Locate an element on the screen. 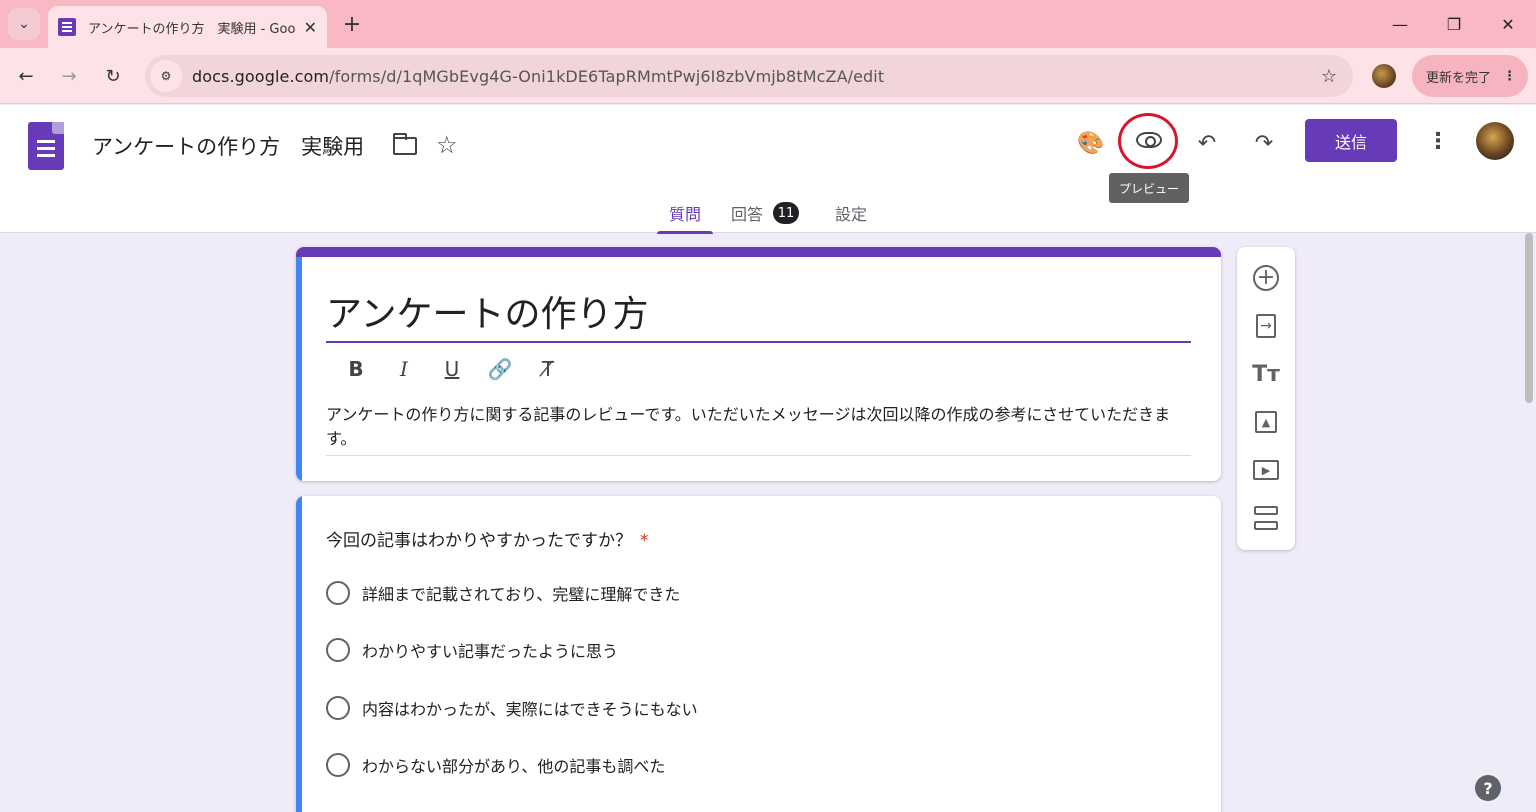 The width and height of the screenshot is (1536, 812). option-label: わからない部分があり、他の記事も調べた is located at coordinates (514, 766).